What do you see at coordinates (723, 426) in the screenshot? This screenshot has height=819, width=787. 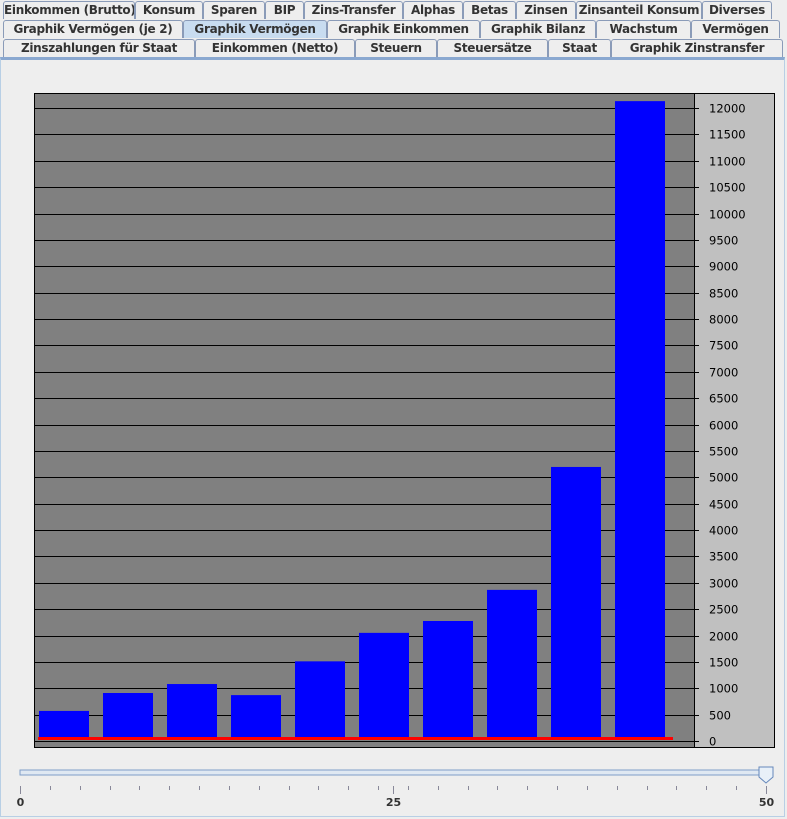 I see `y-tick-label: 6000` at bounding box center [723, 426].